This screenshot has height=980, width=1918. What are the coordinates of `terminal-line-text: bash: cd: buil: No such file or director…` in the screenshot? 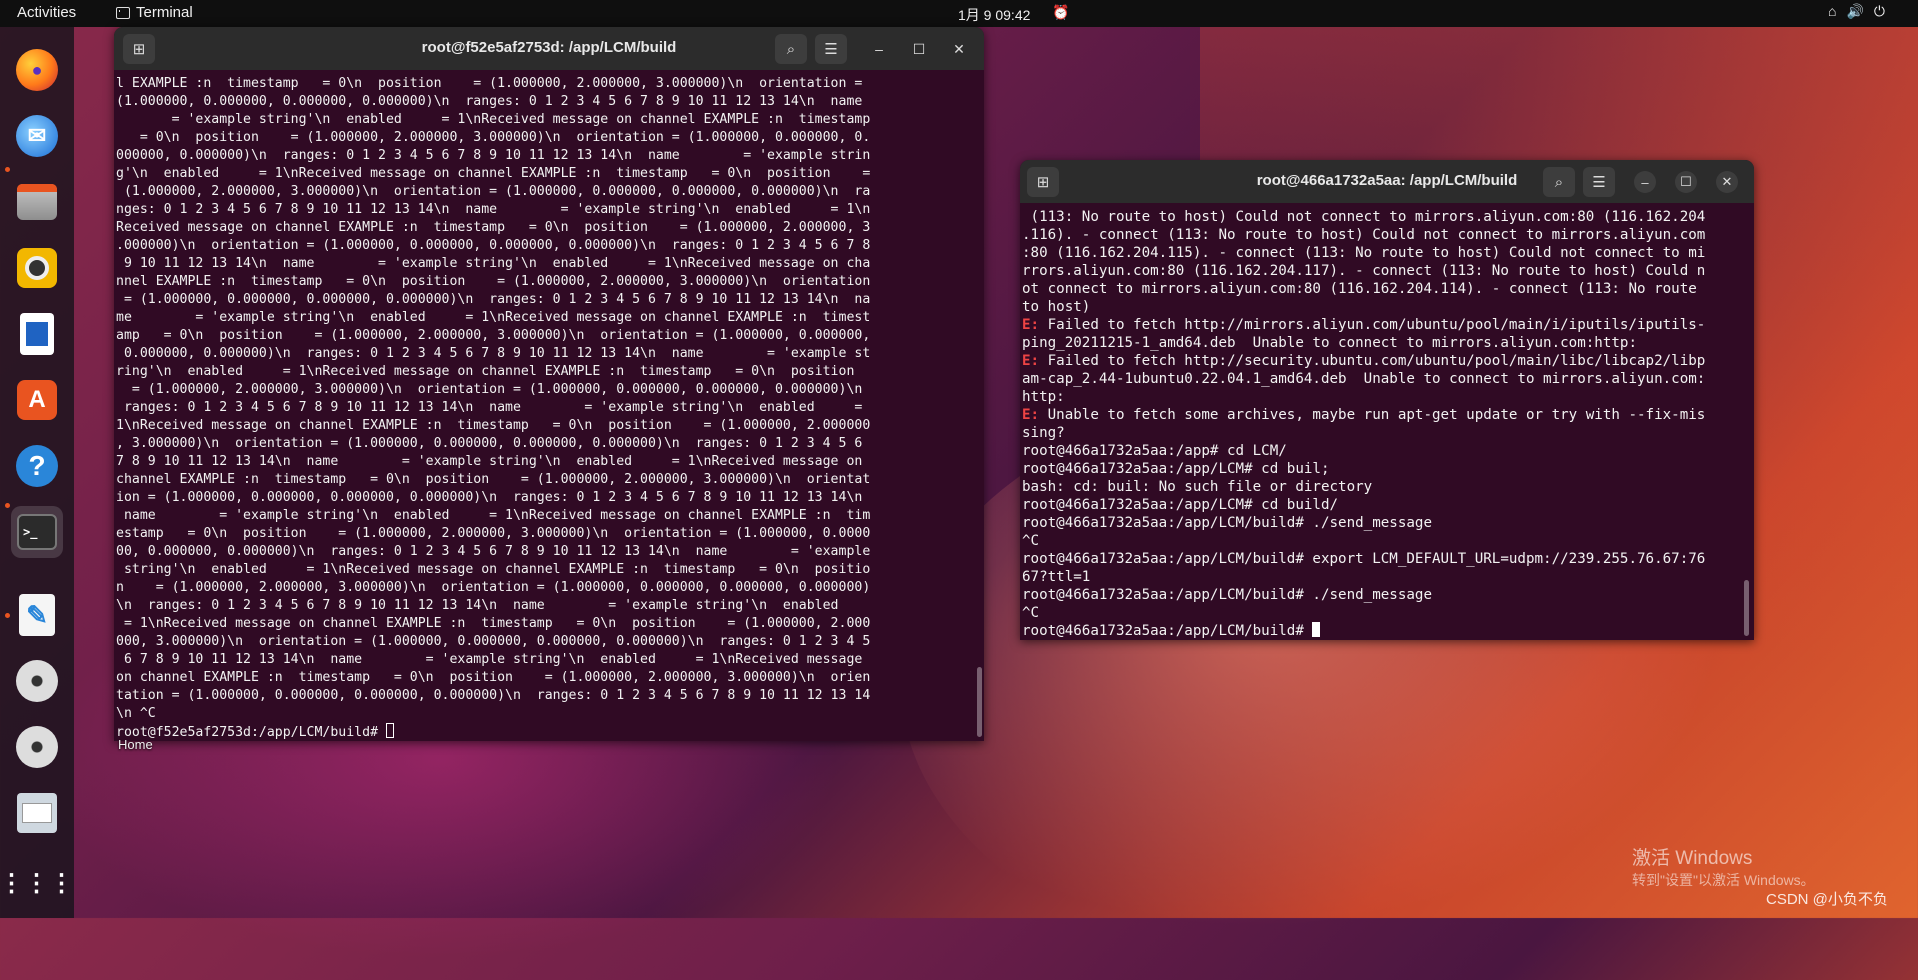 It's located at (1197, 487).